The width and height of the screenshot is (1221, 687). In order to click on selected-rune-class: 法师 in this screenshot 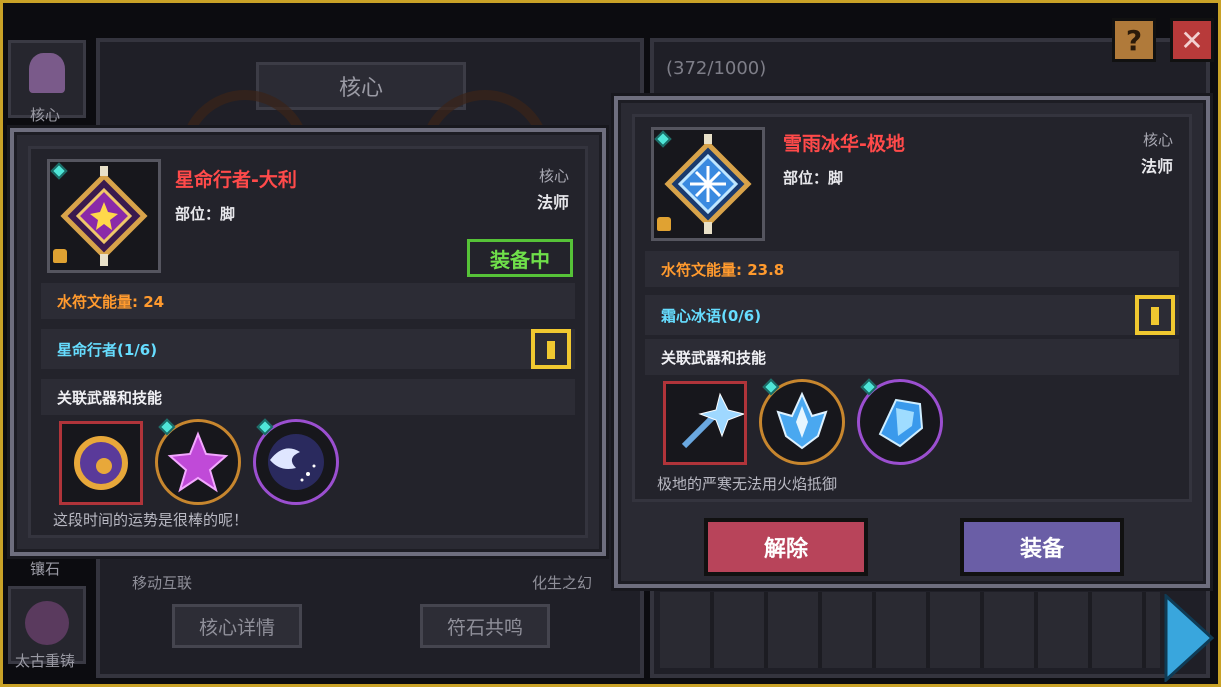, I will do `click(1156, 166)`.